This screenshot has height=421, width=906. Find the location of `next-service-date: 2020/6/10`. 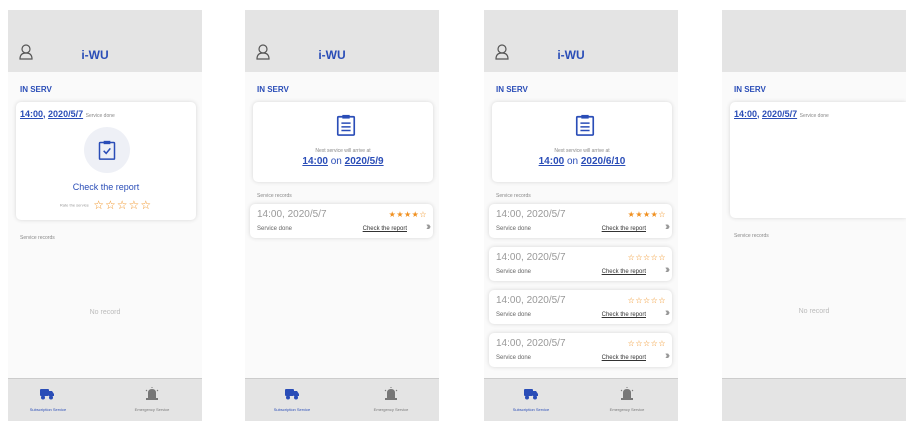

next-service-date: 2020/6/10 is located at coordinates (603, 161).